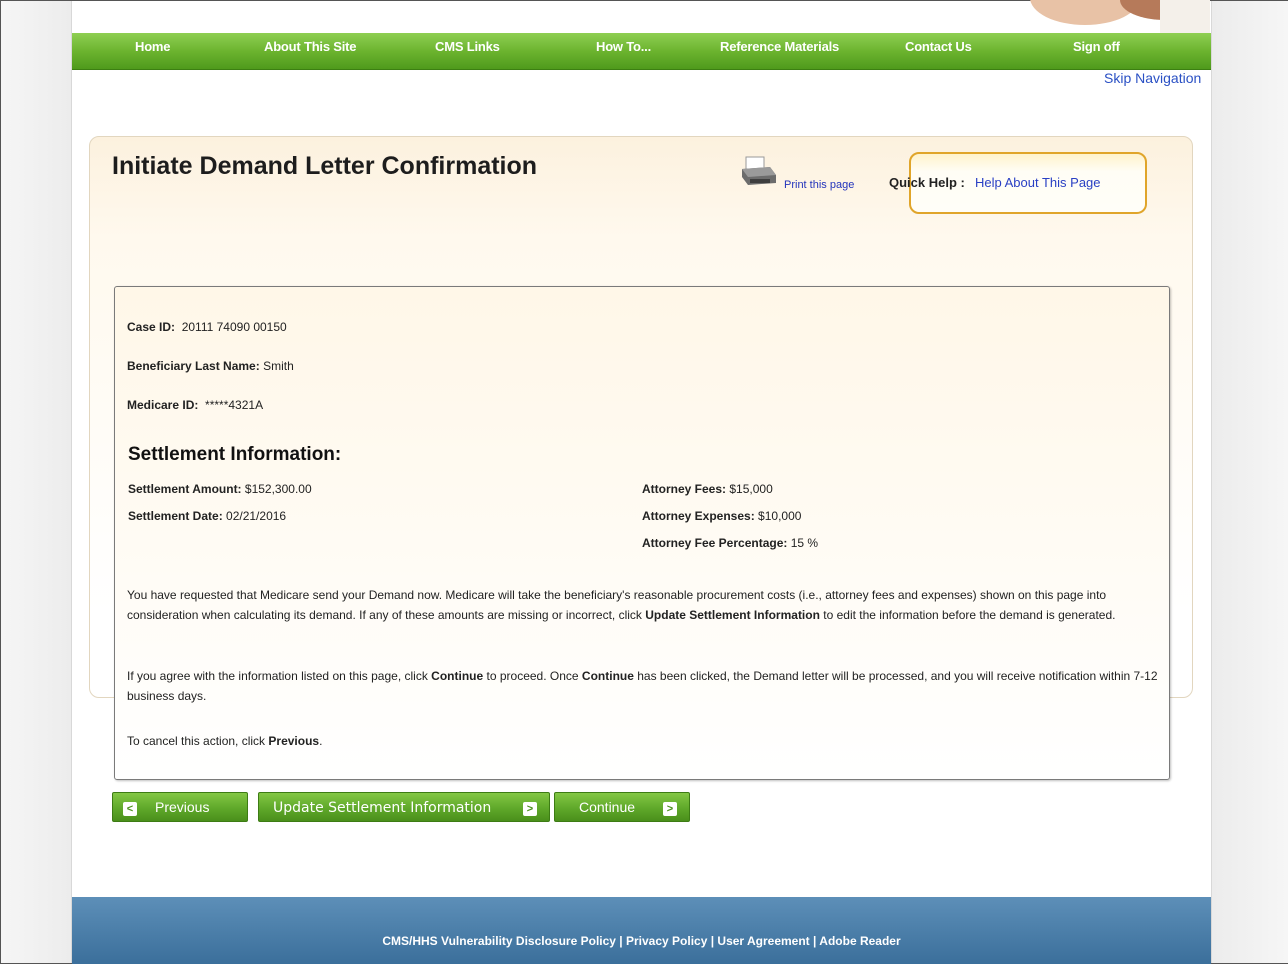 Image resolution: width=1288 pixels, height=964 pixels. What do you see at coordinates (763, 941) in the screenshot?
I see `footer-link-user-agreement: User Agreement` at bounding box center [763, 941].